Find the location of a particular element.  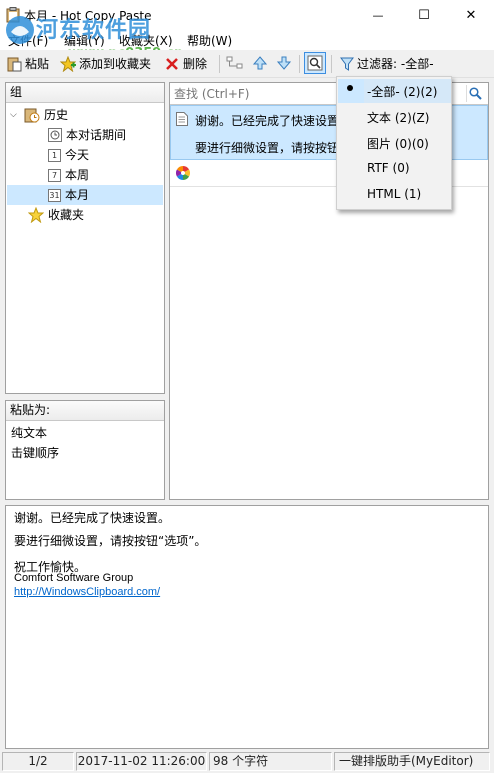

tree-item-month: 31 本月 is located at coordinates (68, 195).